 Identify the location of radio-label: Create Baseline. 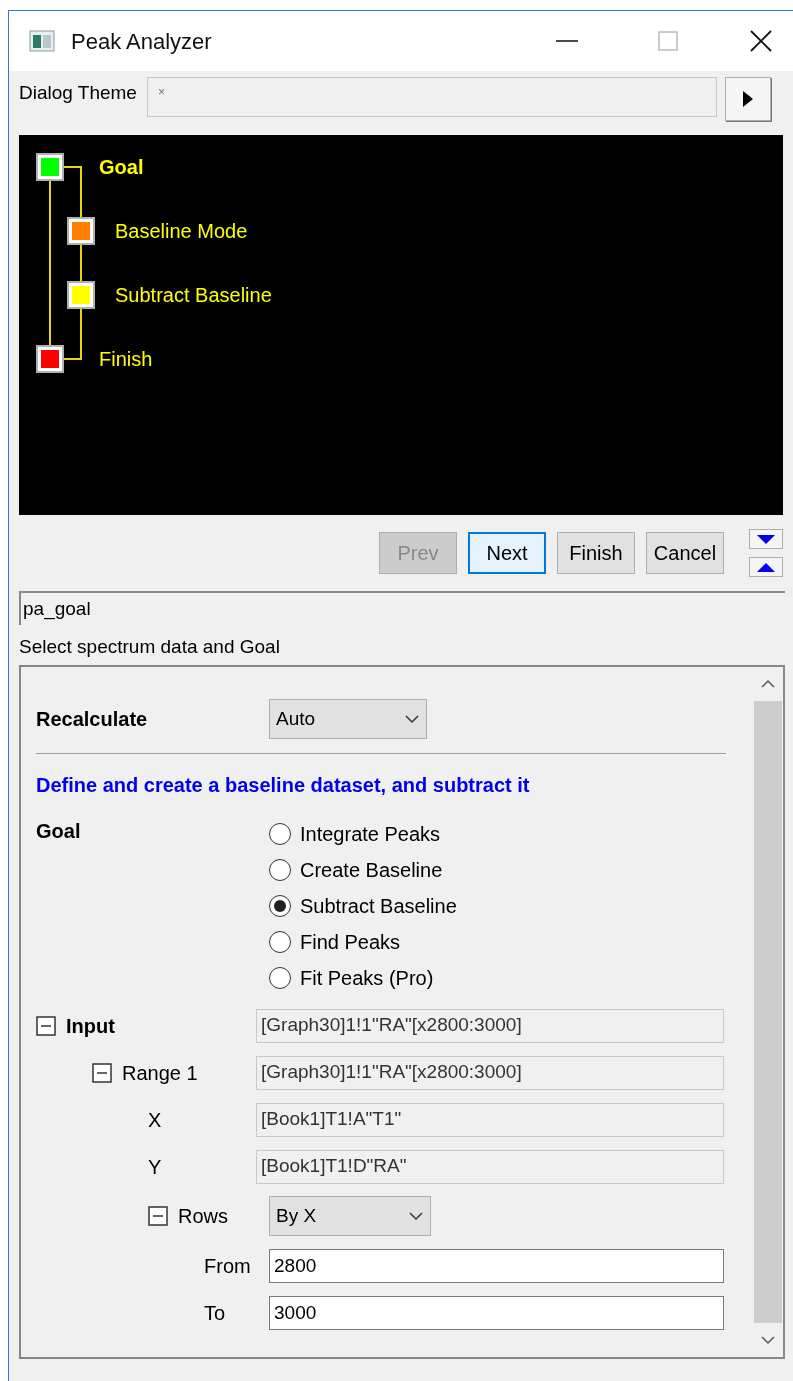
(371, 870).